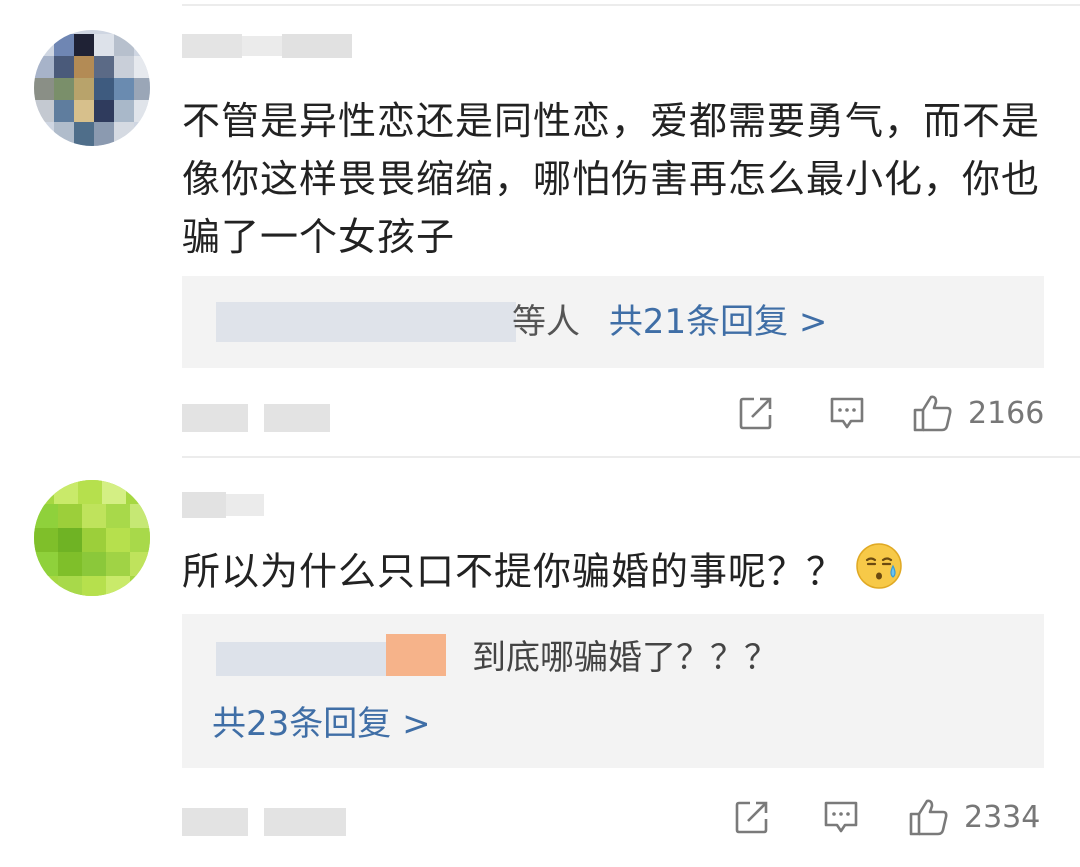 The height and width of the screenshot is (867, 1080). Describe the element at coordinates (514, 571) in the screenshot. I see `comment-text-content: 所以为什么只口不提你骗婚的事呢？？` at that location.